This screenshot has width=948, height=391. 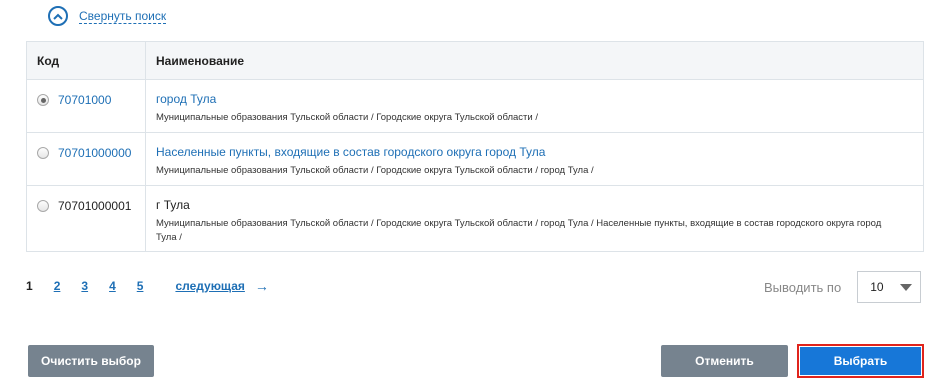 I want to click on column-header-name: Наименование, so click(x=200, y=60).